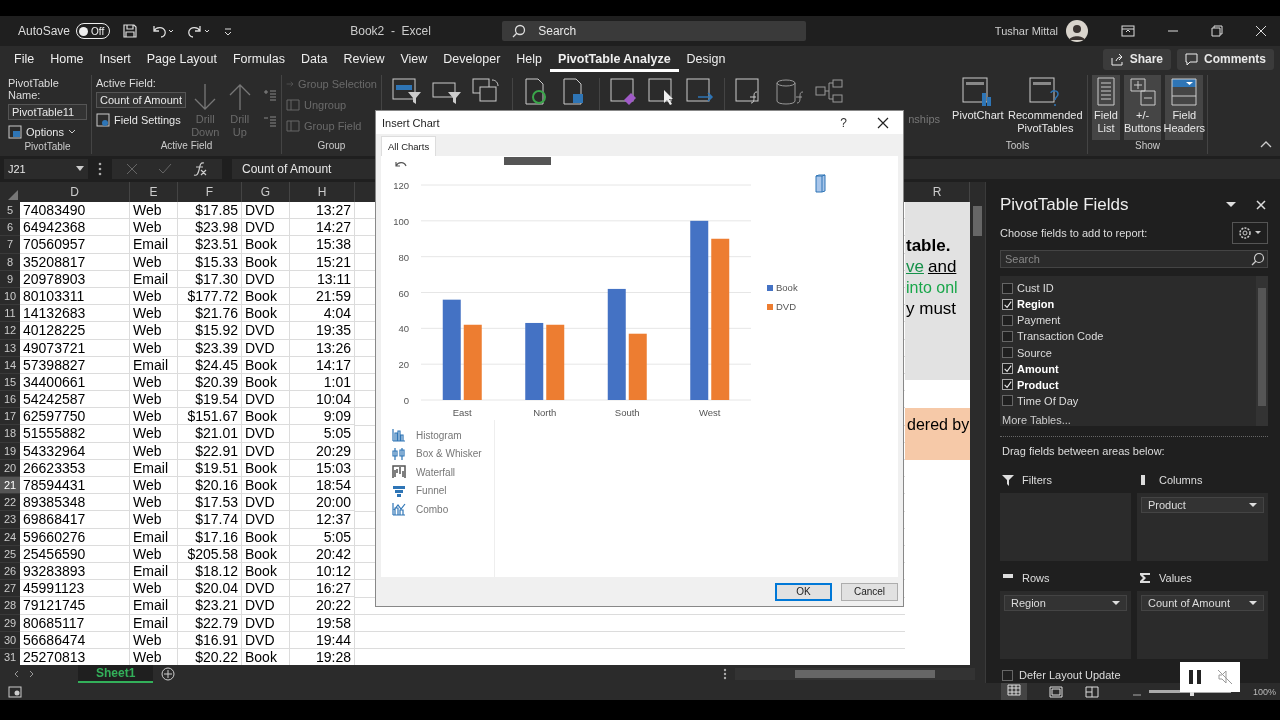 The width and height of the screenshot is (1280, 720). What do you see at coordinates (10, 589) in the screenshot?
I see `row-header: 27` at bounding box center [10, 589].